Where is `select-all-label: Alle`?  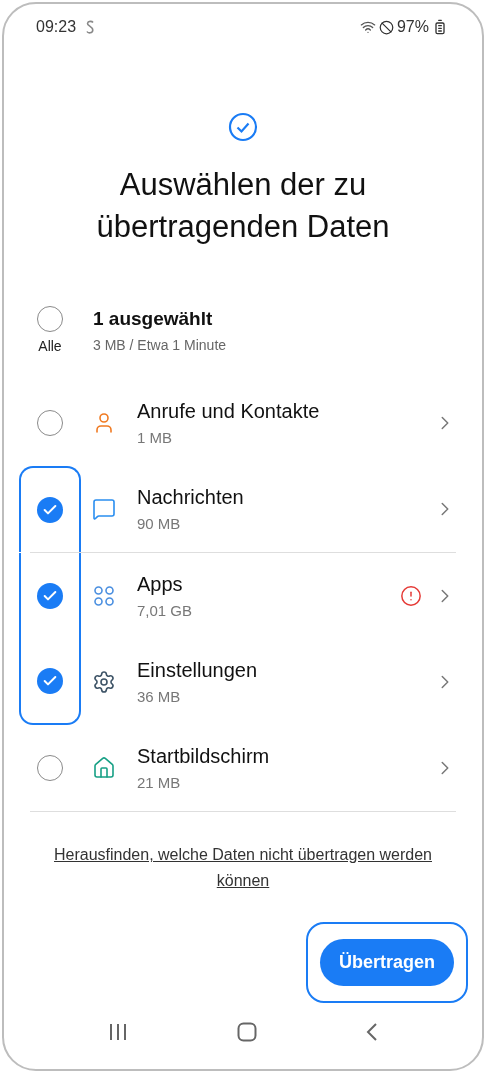
select-all-label: Alle is located at coordinates (50, 346).